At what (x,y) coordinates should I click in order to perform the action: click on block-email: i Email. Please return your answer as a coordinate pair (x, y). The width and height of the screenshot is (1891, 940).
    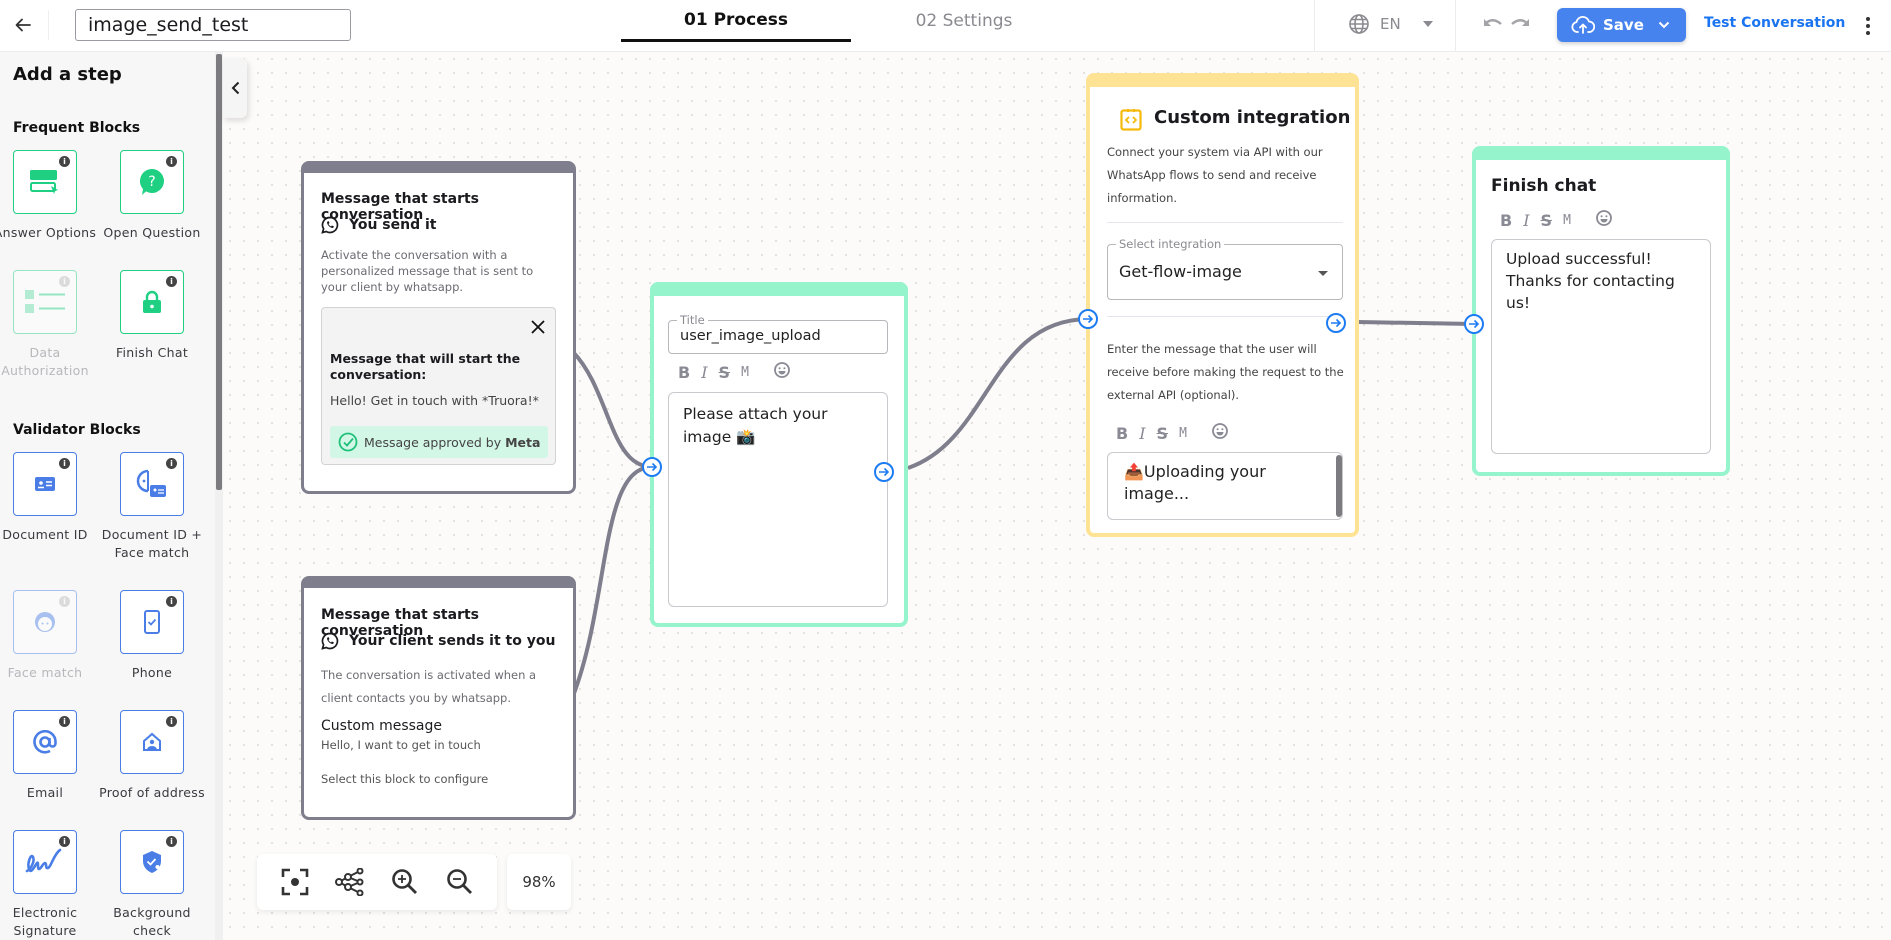
    Looking at the image, I should click on (49, 756).